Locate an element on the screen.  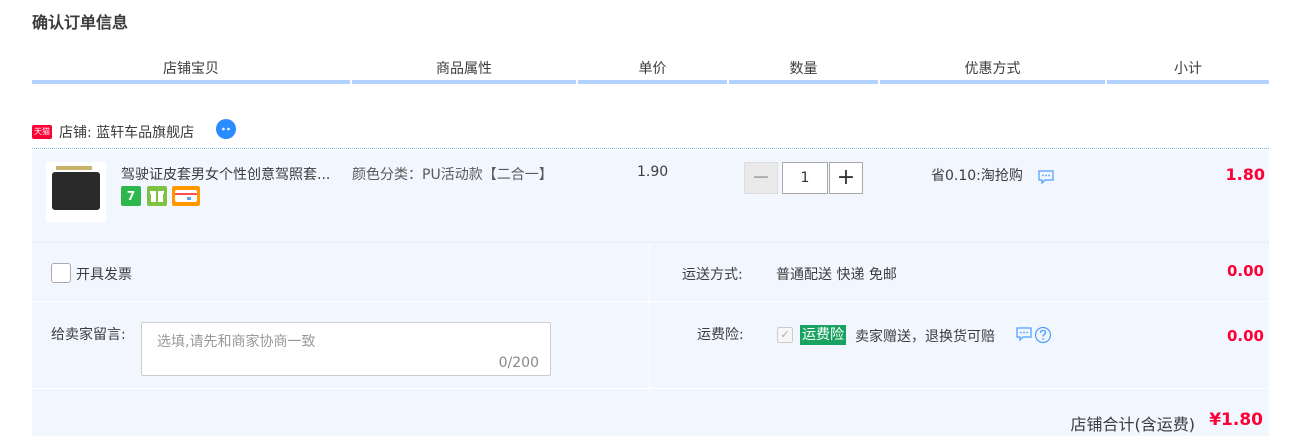
credit-card-icon is located at coordinates (186, 196).